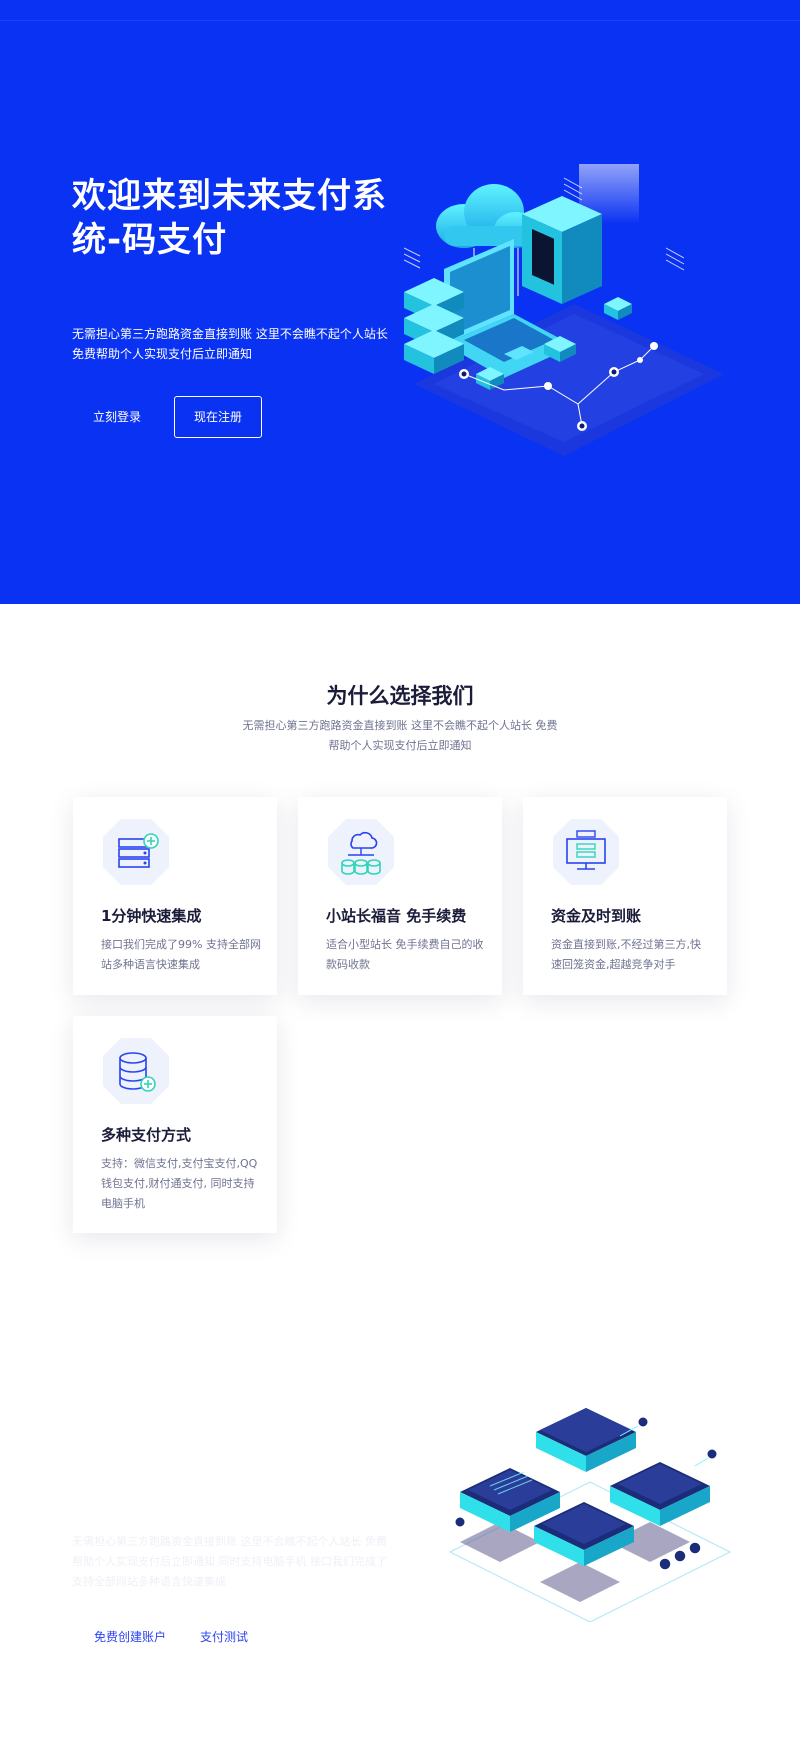 Image resolution: width=800 pixels, height=1742 pixels. Describe the element at coordinates (434, 326) in the screenshot. I see `server-stack` at that location.